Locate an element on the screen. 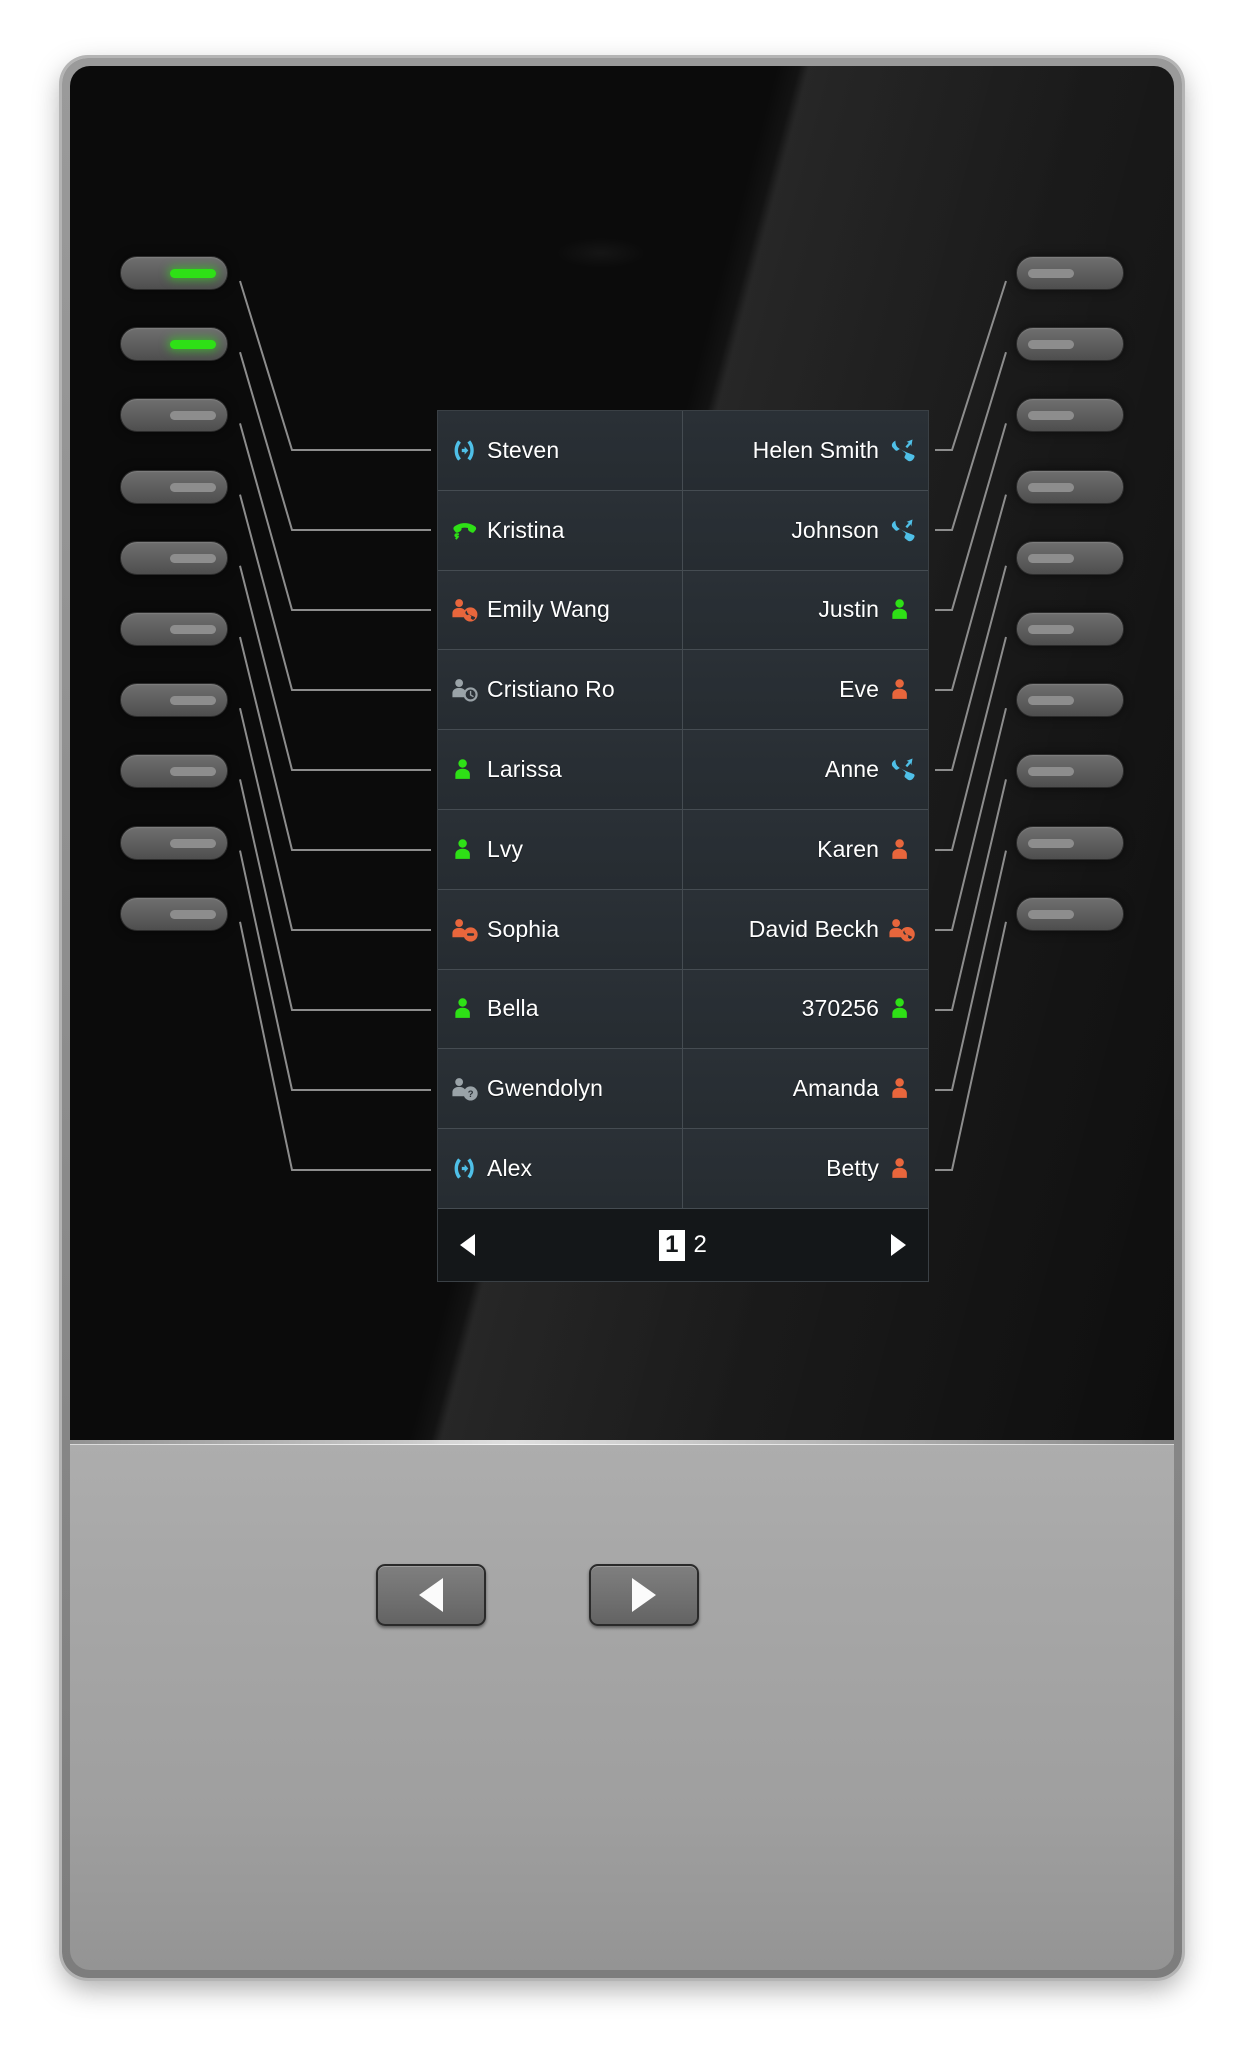 This screenshot has height=2048, width=1250. triangle-left-icon is located at coordinates (467, 1245).